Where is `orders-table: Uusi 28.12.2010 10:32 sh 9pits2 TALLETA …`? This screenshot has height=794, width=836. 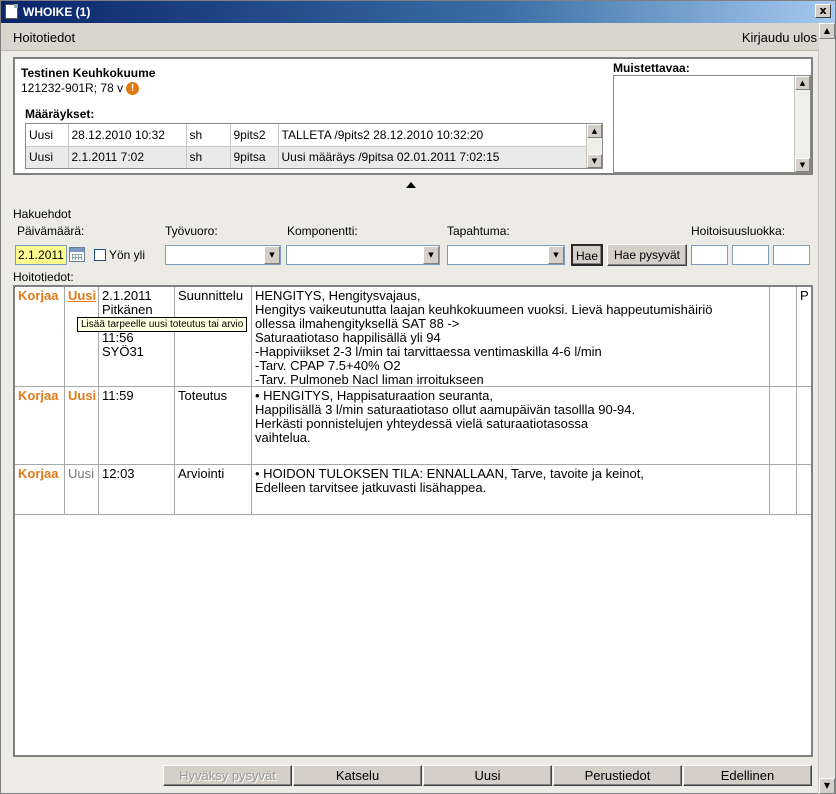
orders-table: Uusi 28.12.2010 10:32 sh 9pits2 TALLETA … is located at coordinates (314, 146).